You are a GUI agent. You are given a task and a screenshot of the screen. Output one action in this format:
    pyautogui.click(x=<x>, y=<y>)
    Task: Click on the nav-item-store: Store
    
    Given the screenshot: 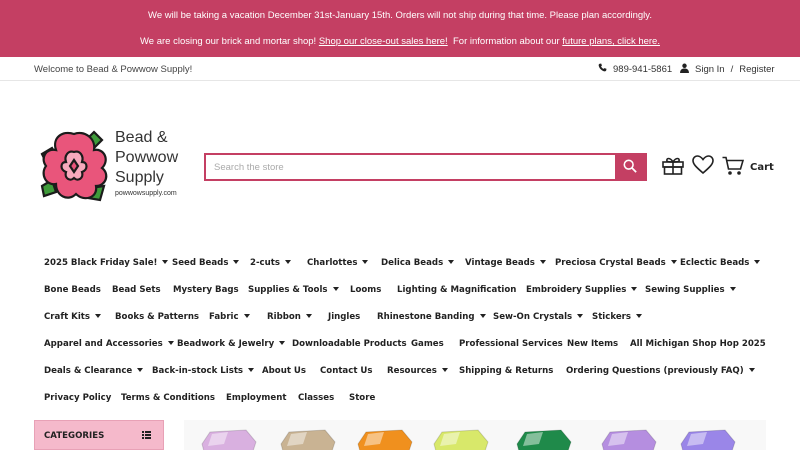 What is the action you would take?
    pyautogui.click(x=362, y=398)
    